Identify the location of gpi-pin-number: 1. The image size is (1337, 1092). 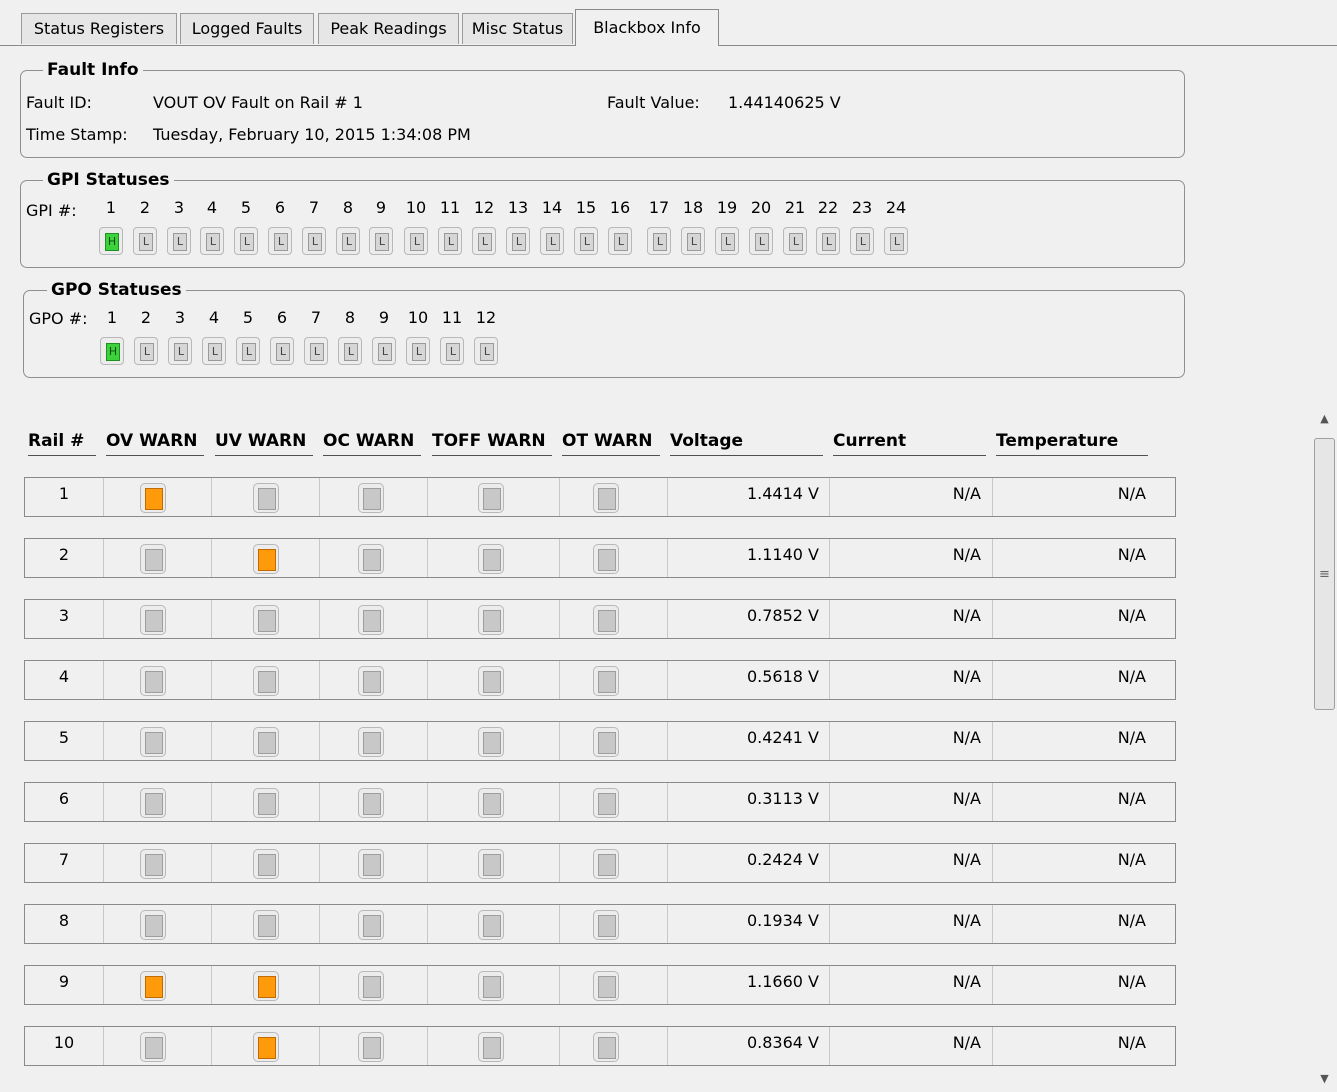
(111, 207).